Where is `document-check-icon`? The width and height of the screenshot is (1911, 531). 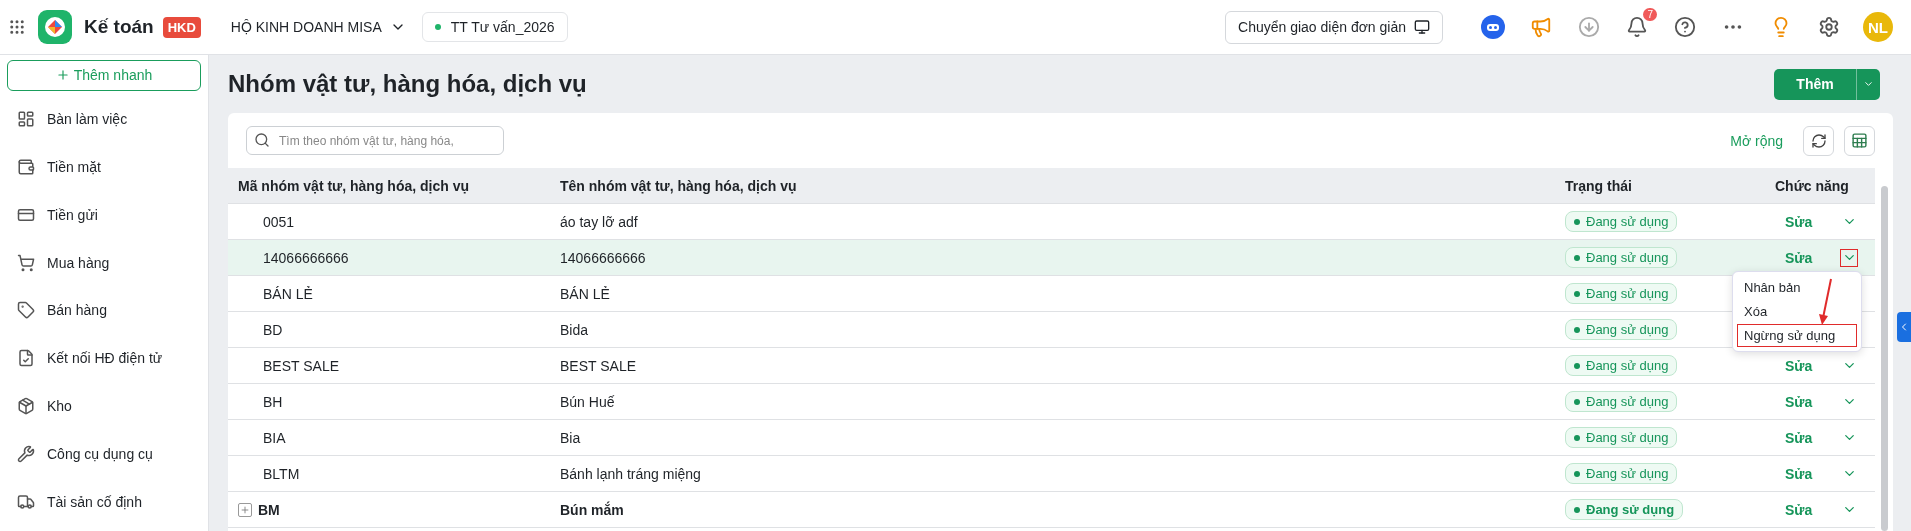 document-check-icon is located at coordinates (26, 358).